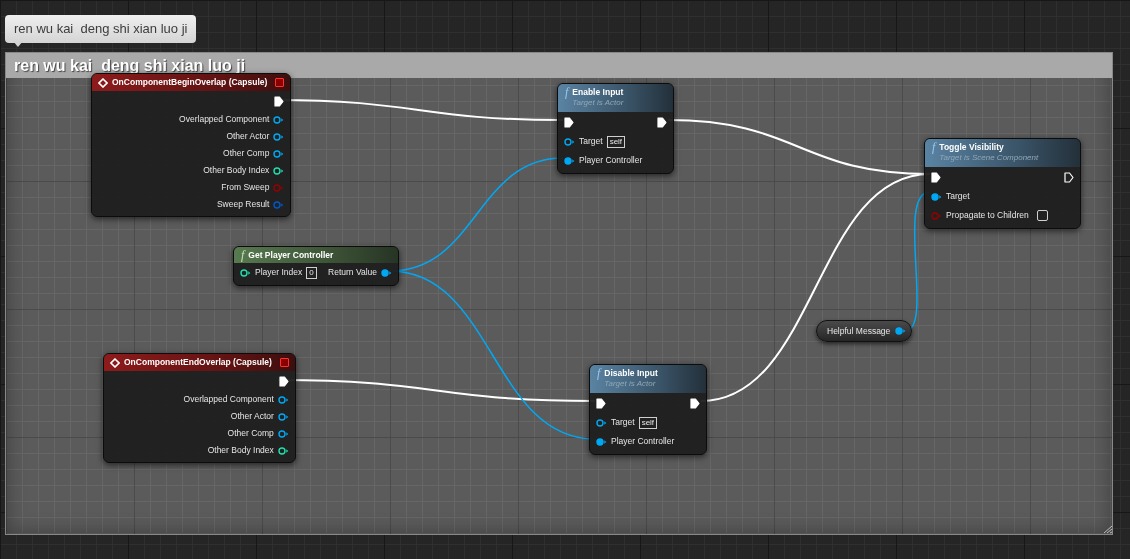 The height and width of the screenshot is (559, 1130). I want to click on node-title: OnComponentEndOverlap (Capsule), so click(198, 362).